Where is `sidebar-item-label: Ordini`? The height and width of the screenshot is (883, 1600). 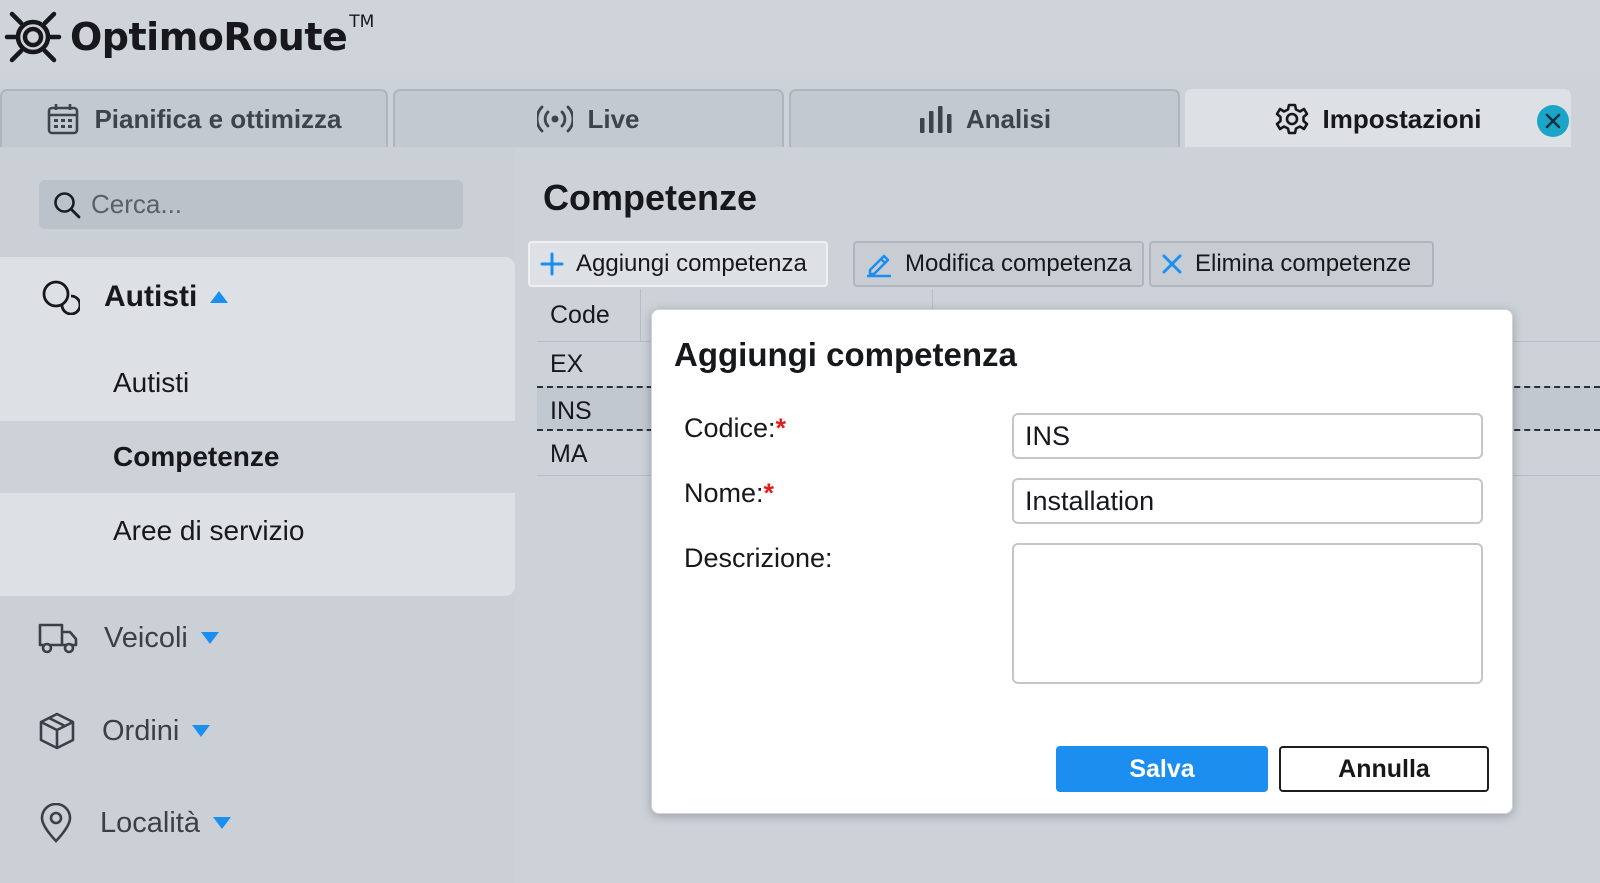
sidebar-item-label: Ordini is located at coordinates (141, 730).